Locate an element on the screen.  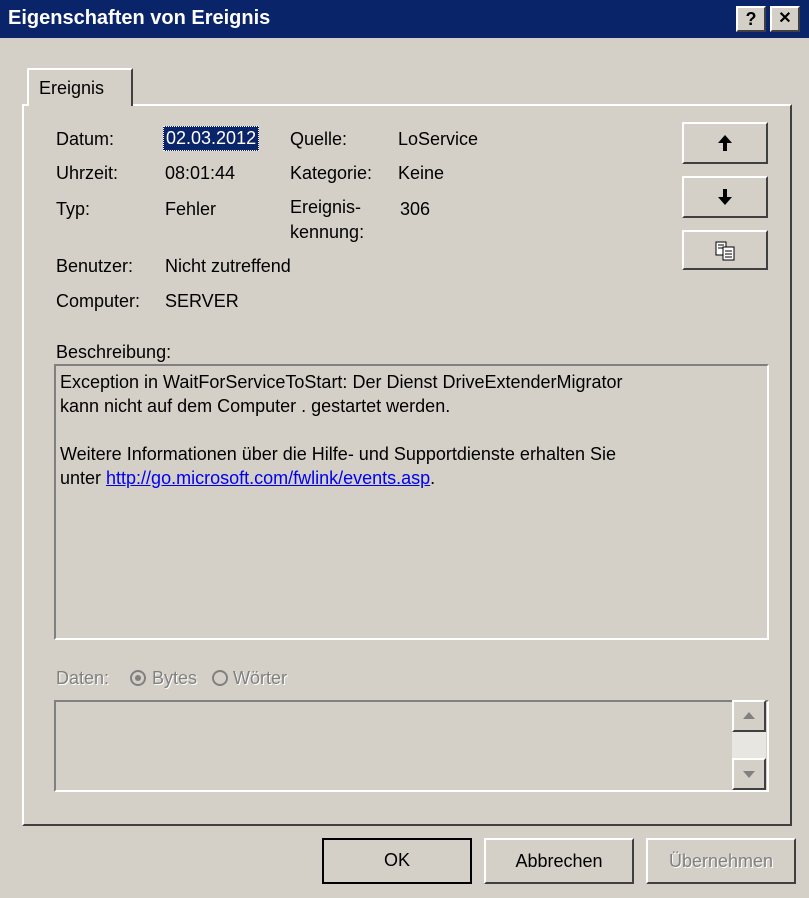
bytes-radio is located at coordinates (138, 678).